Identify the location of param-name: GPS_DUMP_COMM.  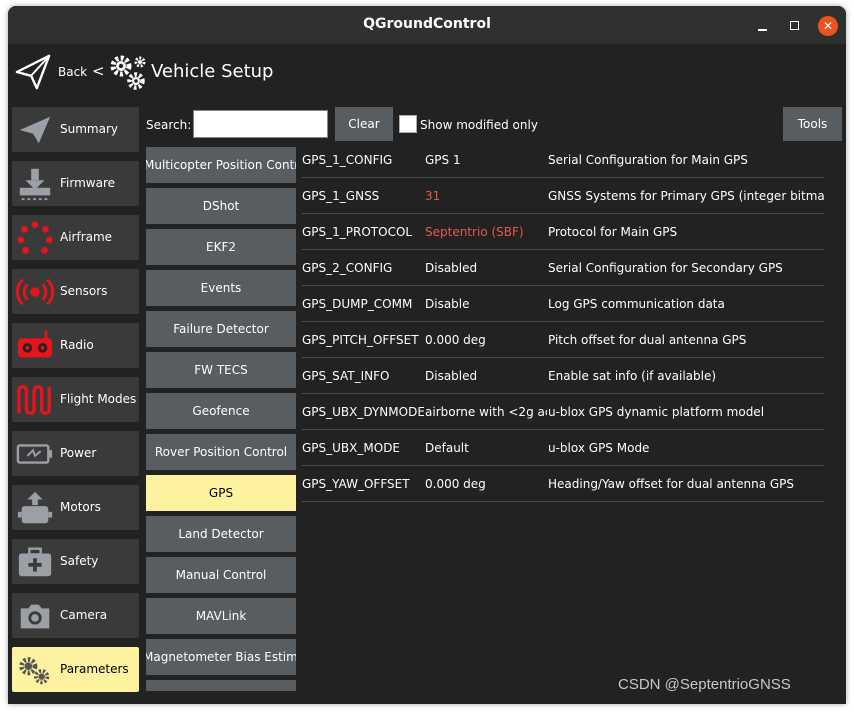
(357, 304).